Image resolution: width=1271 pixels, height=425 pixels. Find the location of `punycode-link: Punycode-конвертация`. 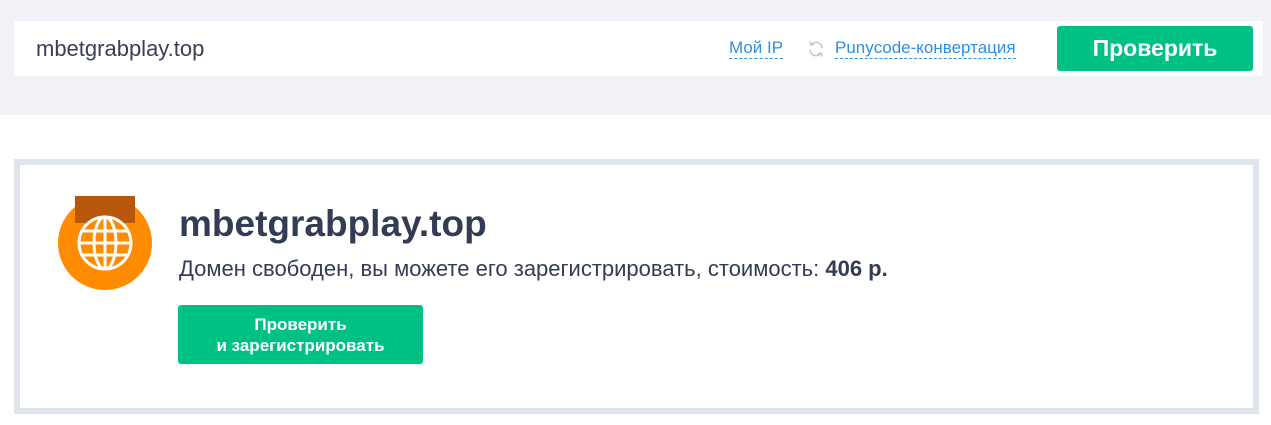

punycode-link: Punycode-конвертация is located at coordinates (925, 48).